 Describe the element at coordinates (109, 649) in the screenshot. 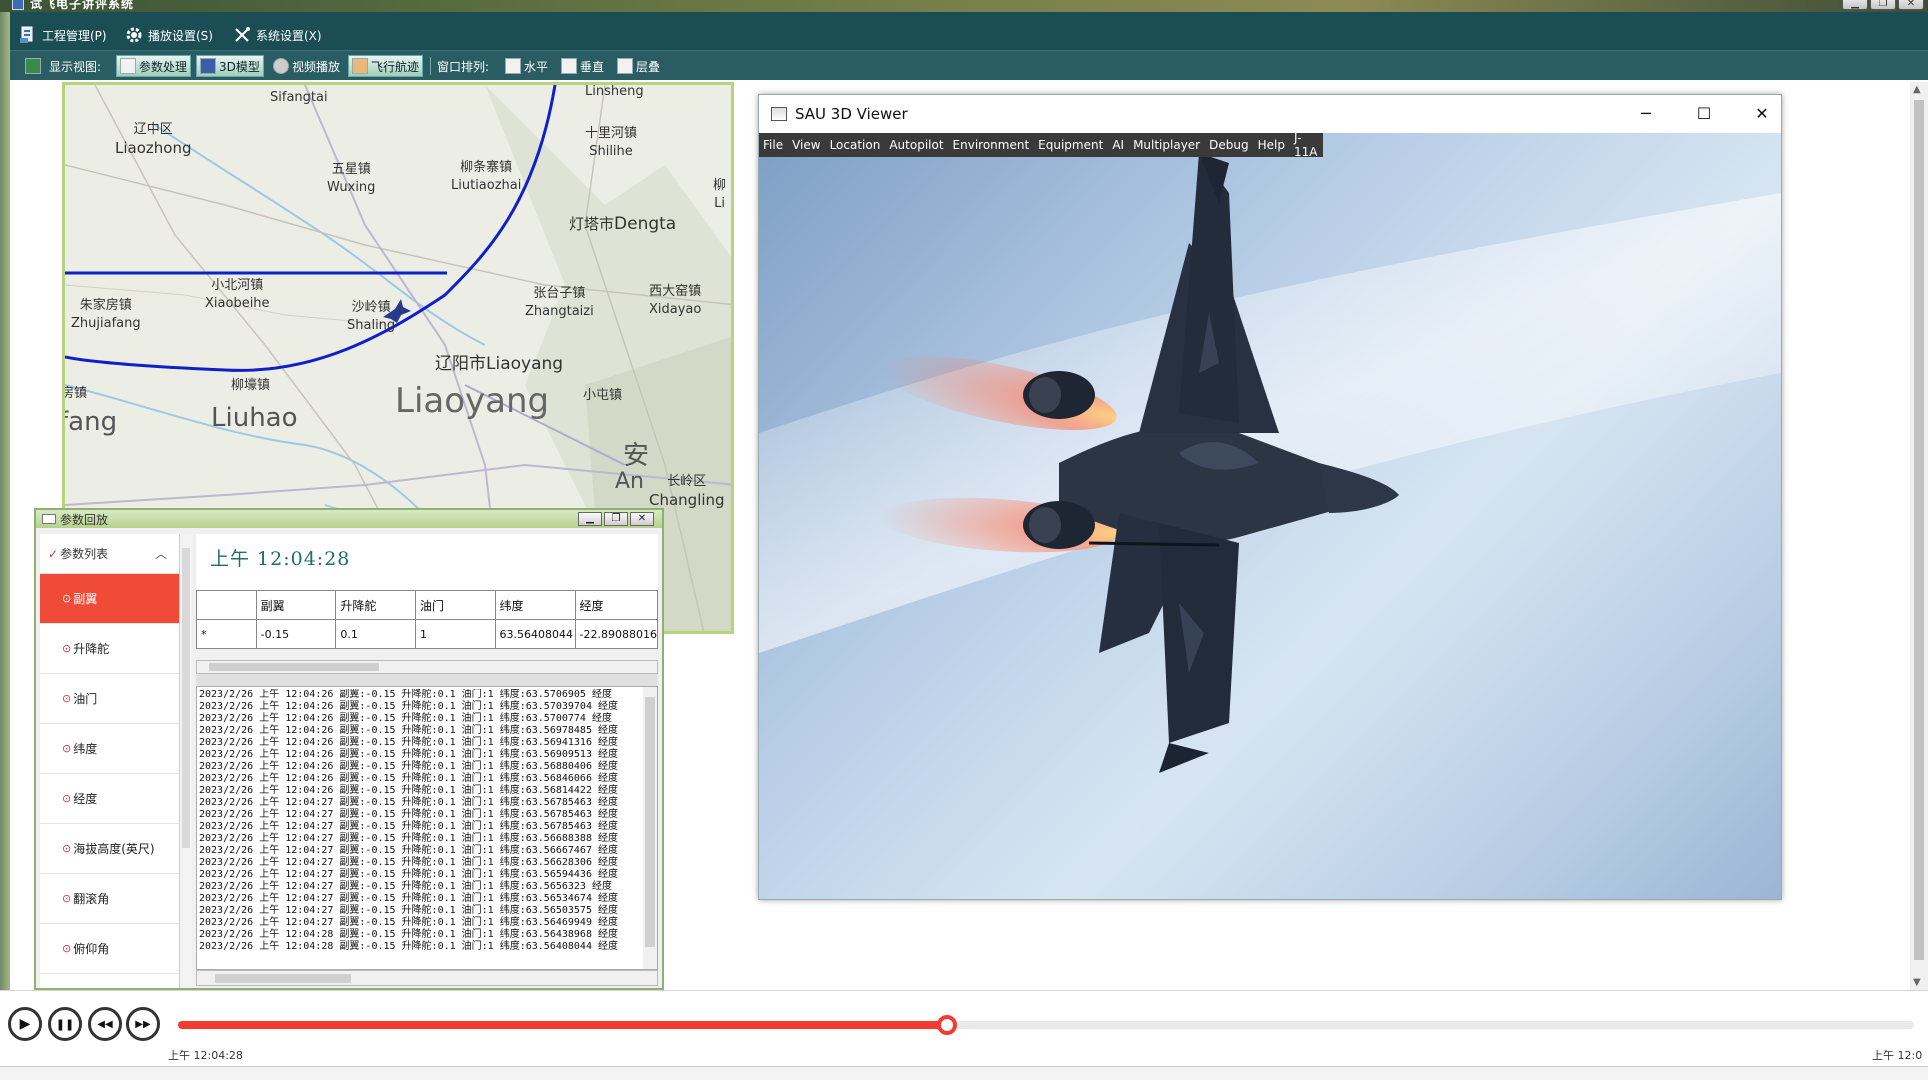

I see `param-list-item: ⊙ 升降舵` at that location.